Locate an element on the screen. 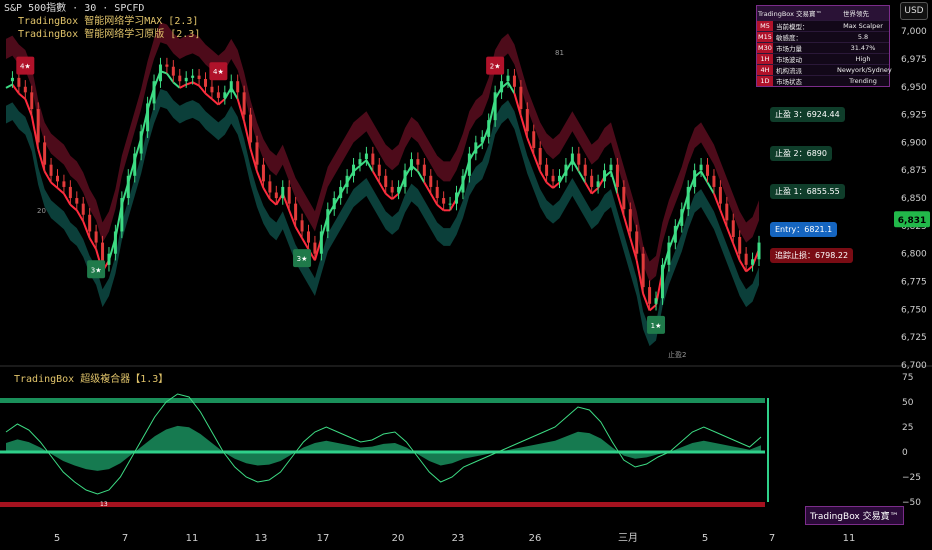 This screenshot has width=932, height=550. info-row: M30 市场力量 31.47% is located at coordinates (823, 47).